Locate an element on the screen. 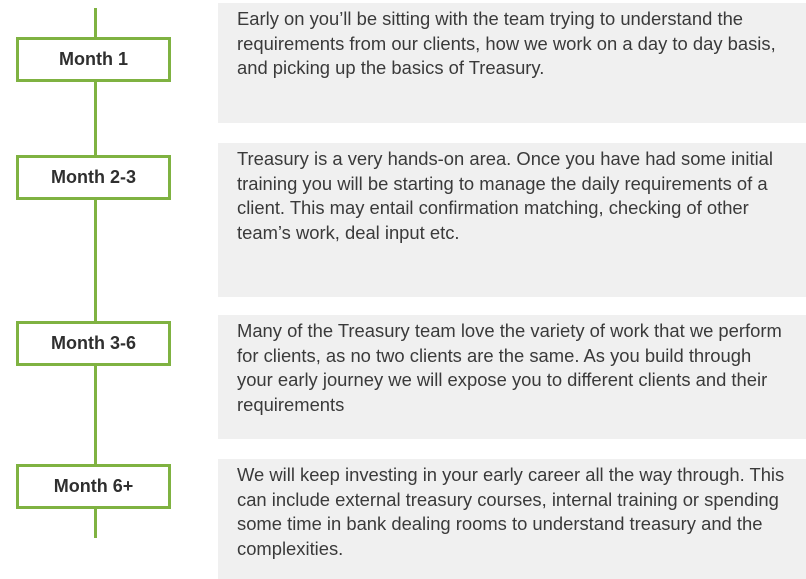  month-3-6-label: Month 3-6 is located at coordinates (93, 343).